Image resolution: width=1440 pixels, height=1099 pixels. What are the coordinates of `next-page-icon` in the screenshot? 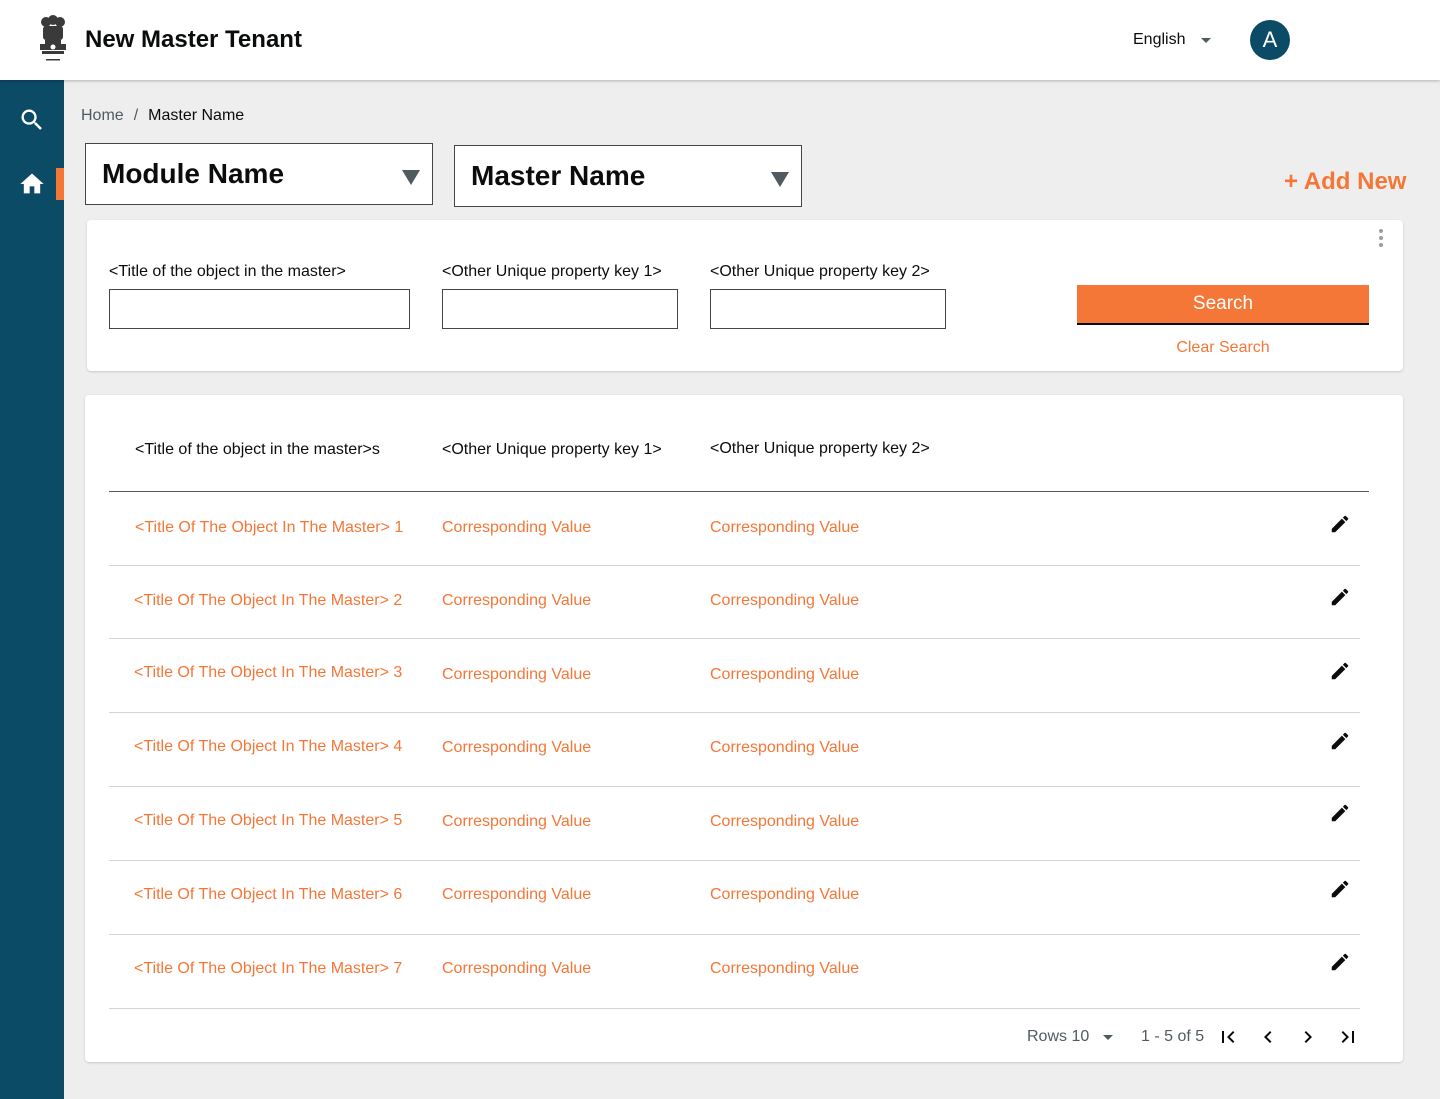 It's located at (1308, 1037).